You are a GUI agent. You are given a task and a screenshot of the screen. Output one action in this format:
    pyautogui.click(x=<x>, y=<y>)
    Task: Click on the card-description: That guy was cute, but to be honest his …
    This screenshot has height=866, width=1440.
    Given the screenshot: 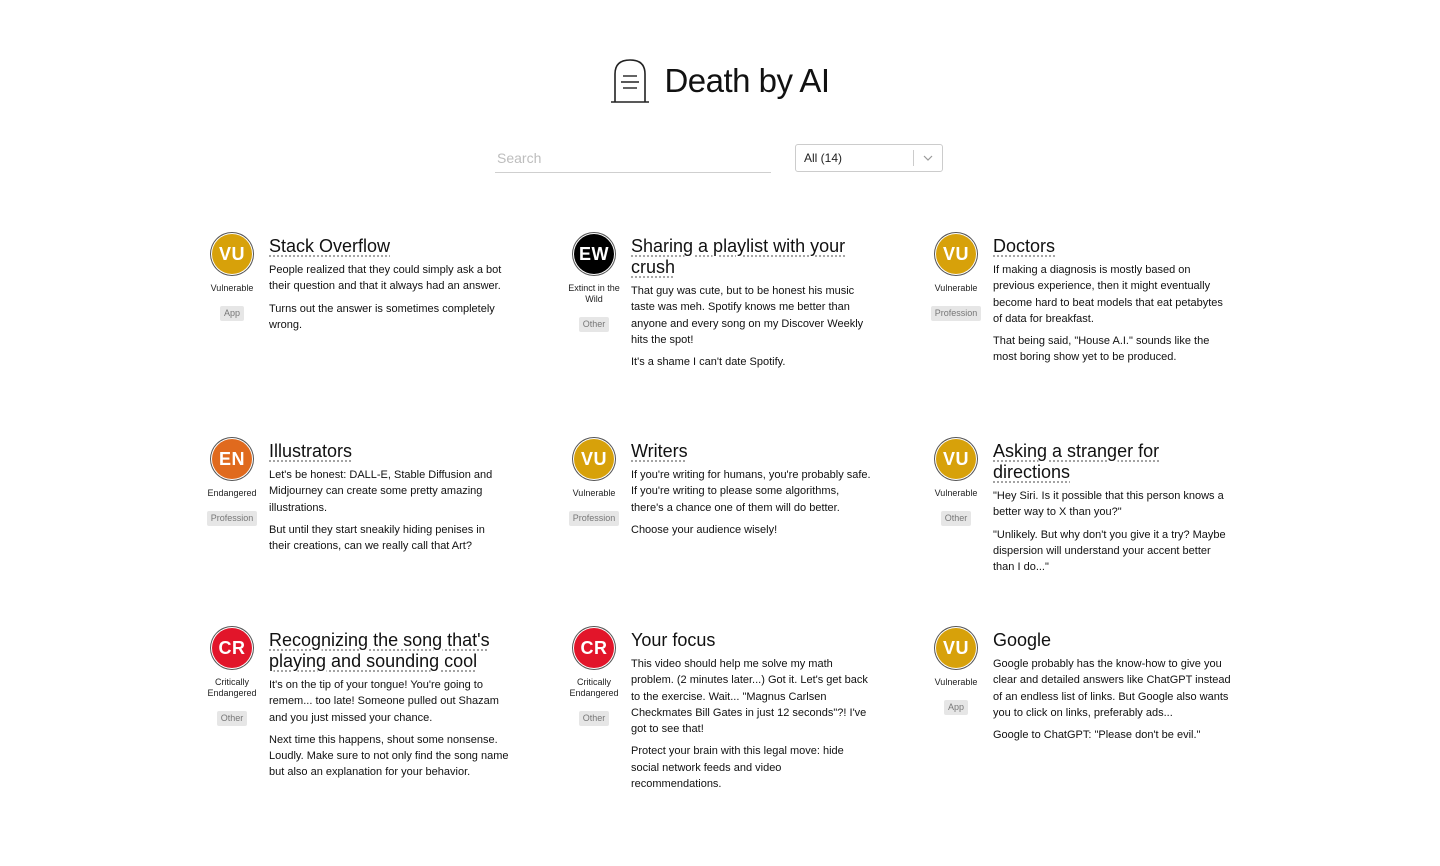 What is the action you would take?
    pyautogui.click(x=747, y=315)
    